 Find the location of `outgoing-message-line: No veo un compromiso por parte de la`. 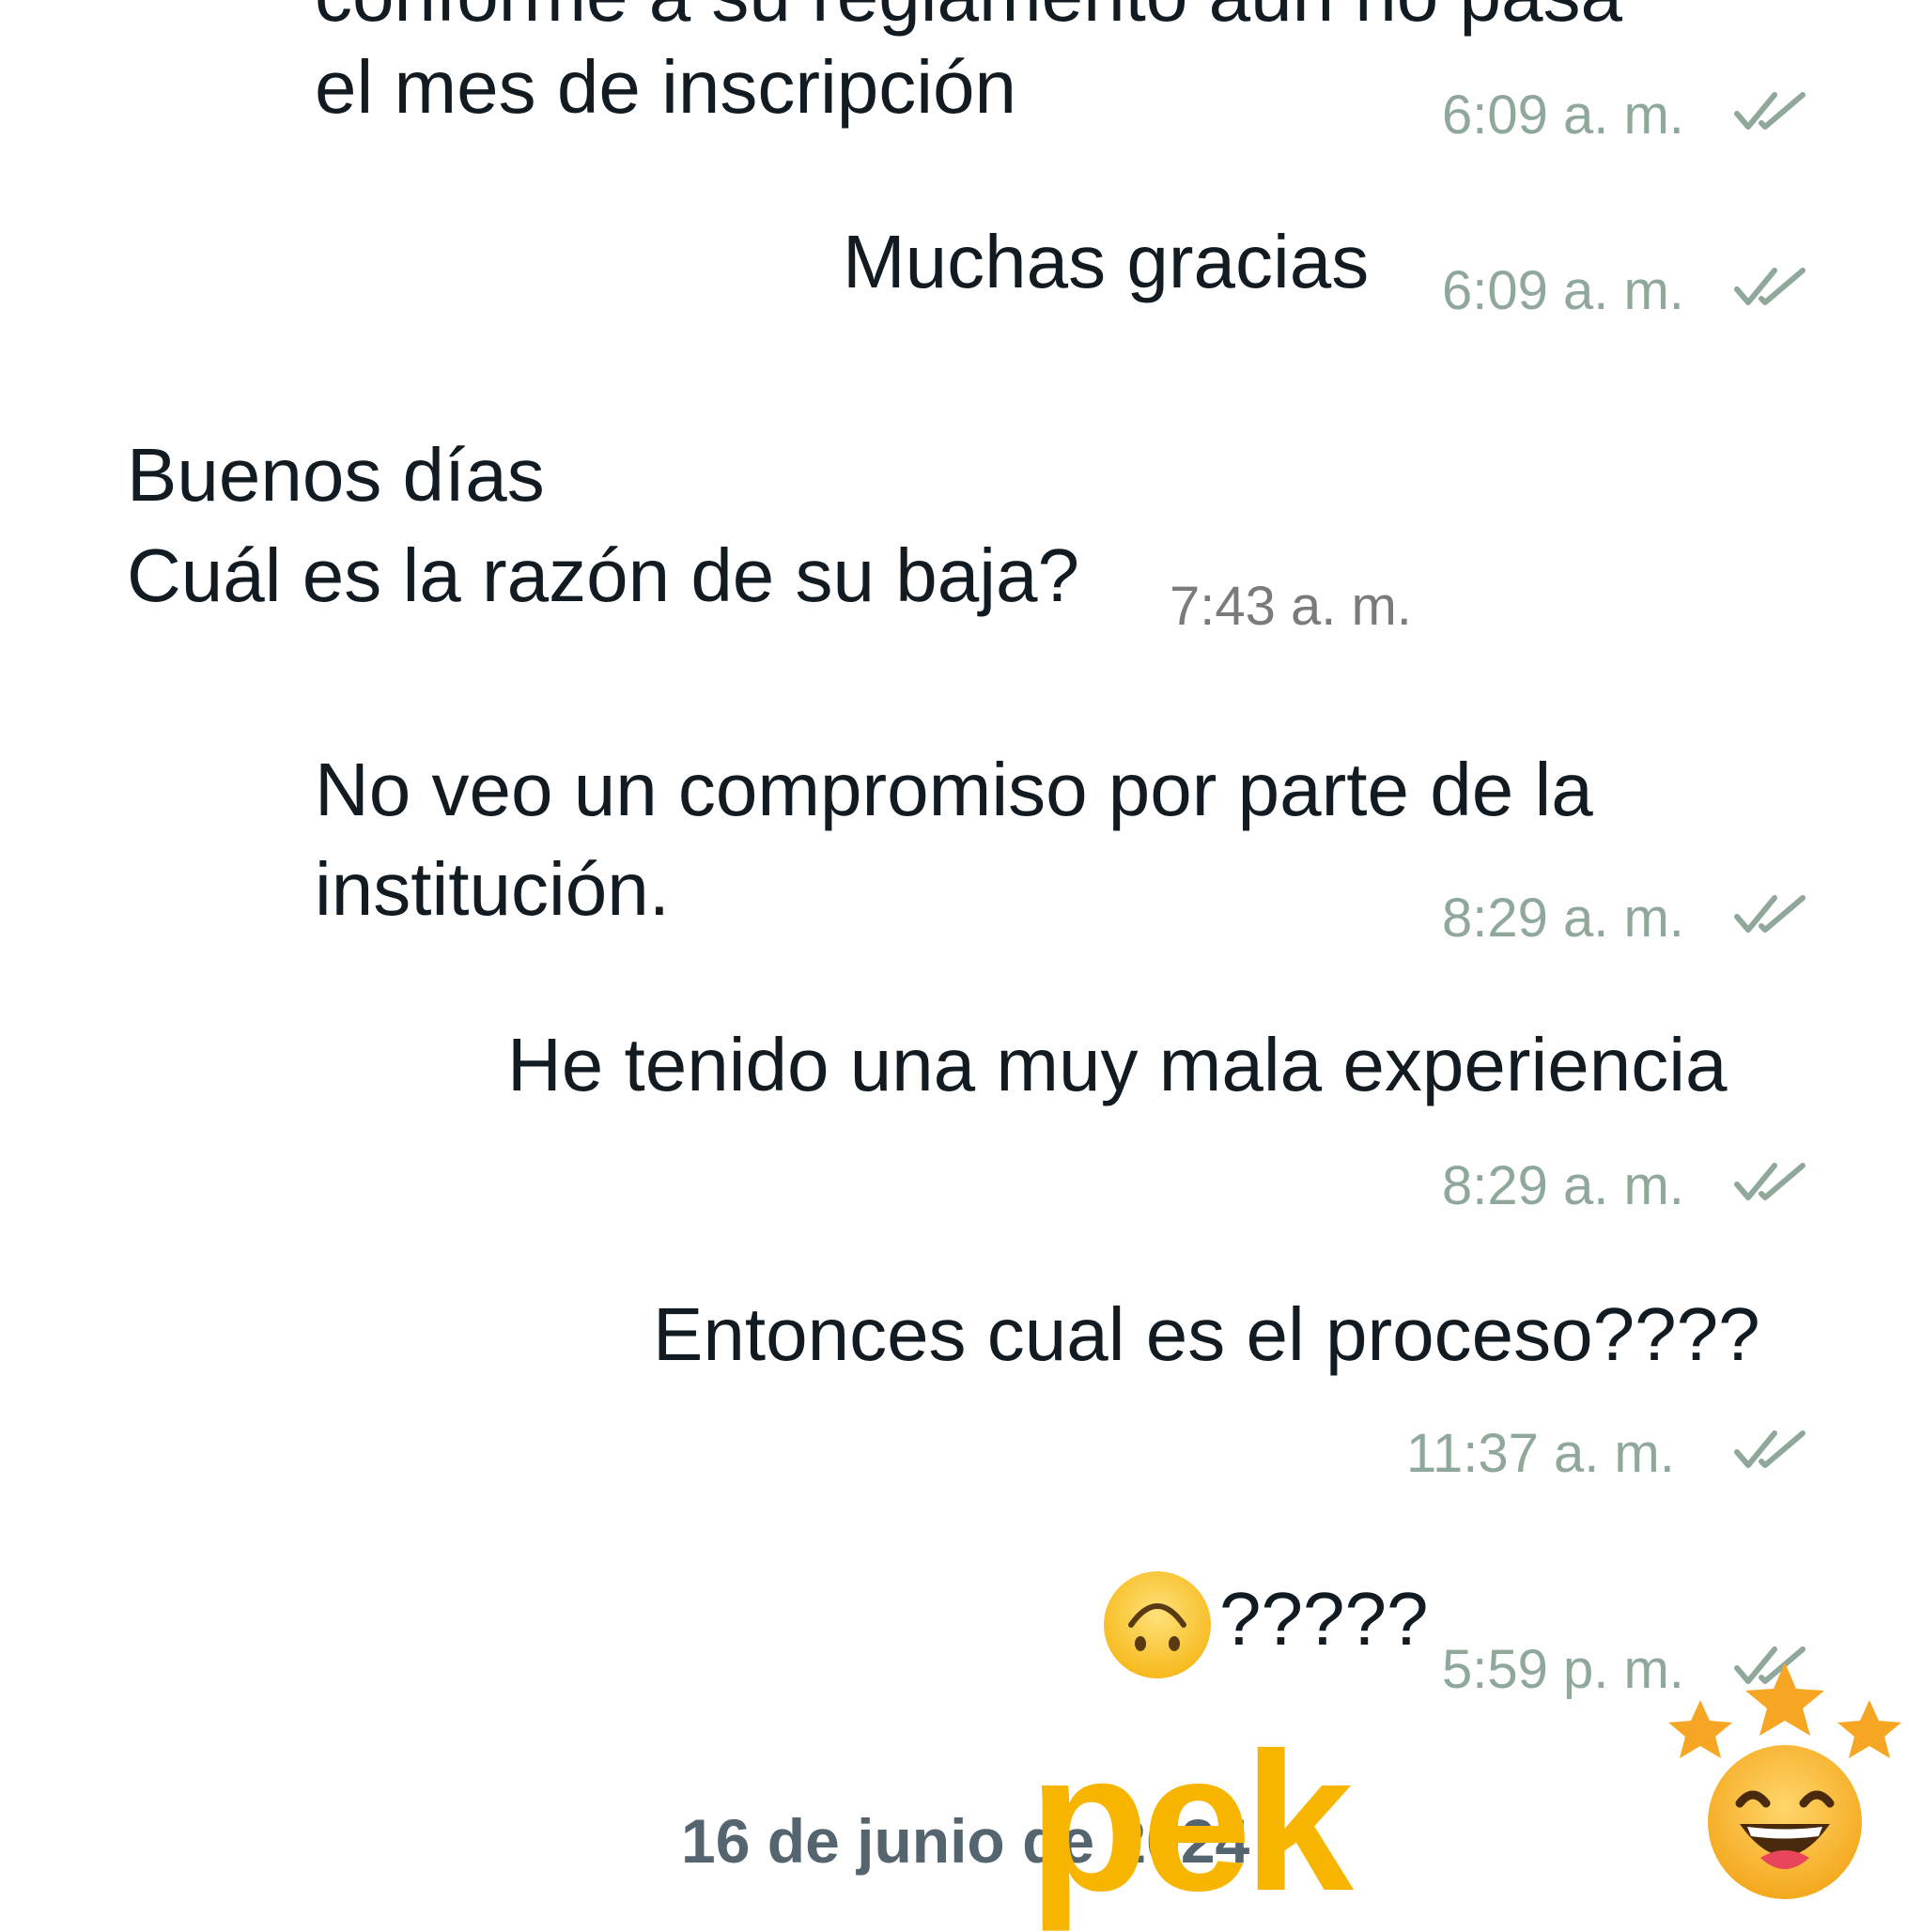

outgoing-message-line: No veo un compromiso por parte de la is located at coordinates (954, 789).